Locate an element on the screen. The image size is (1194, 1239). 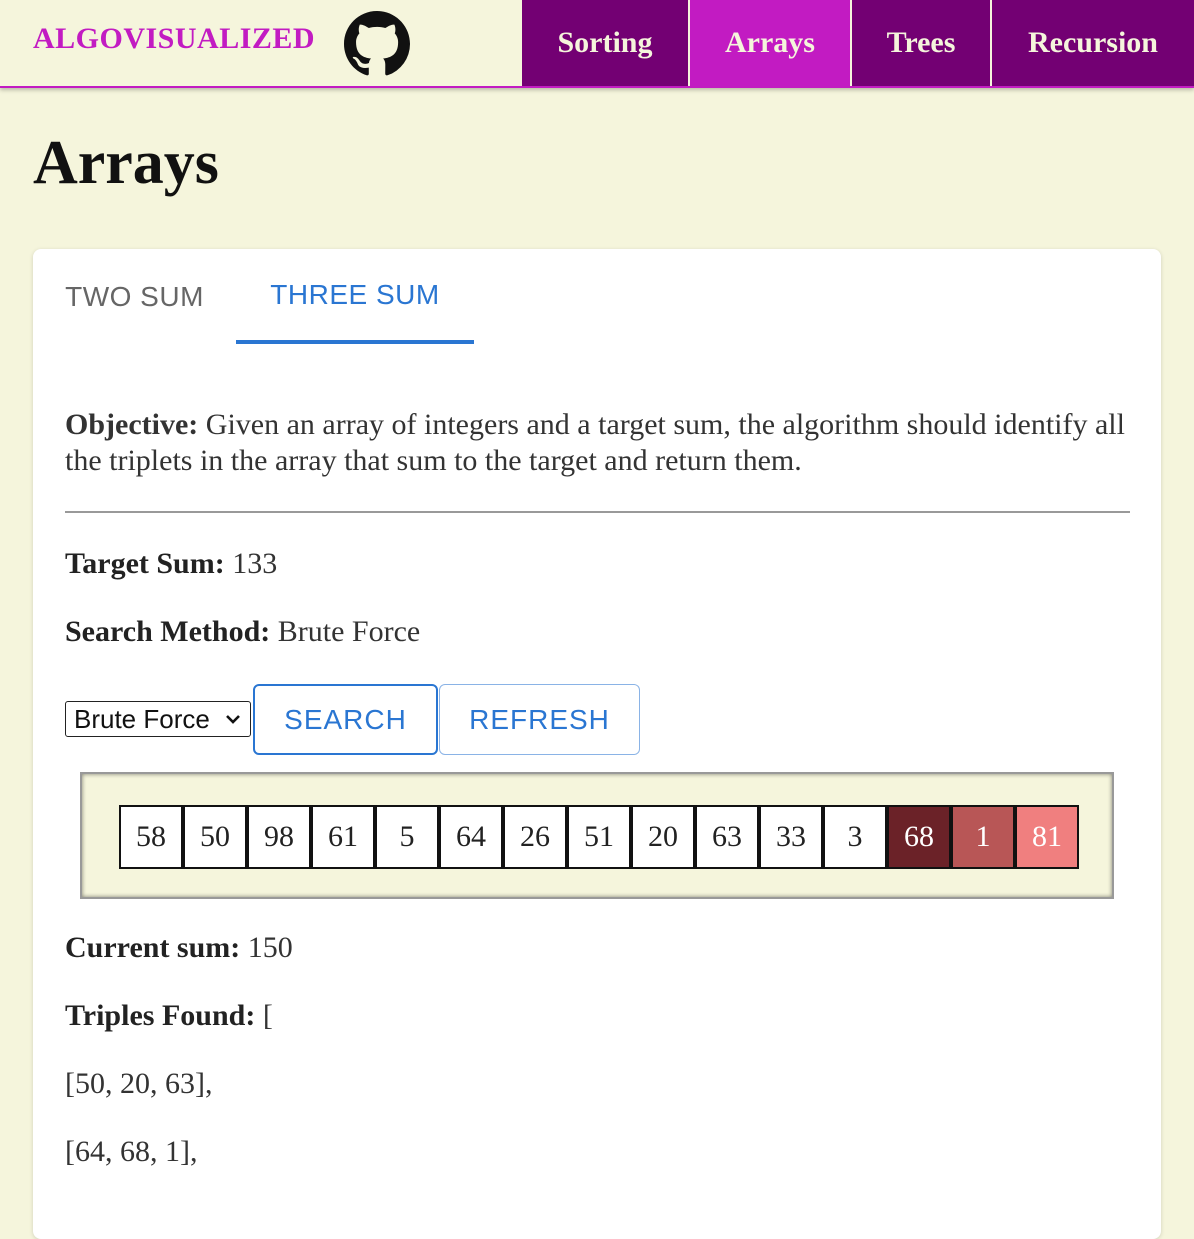
target-sum-value: 133 is located at coordinates (255, 563).